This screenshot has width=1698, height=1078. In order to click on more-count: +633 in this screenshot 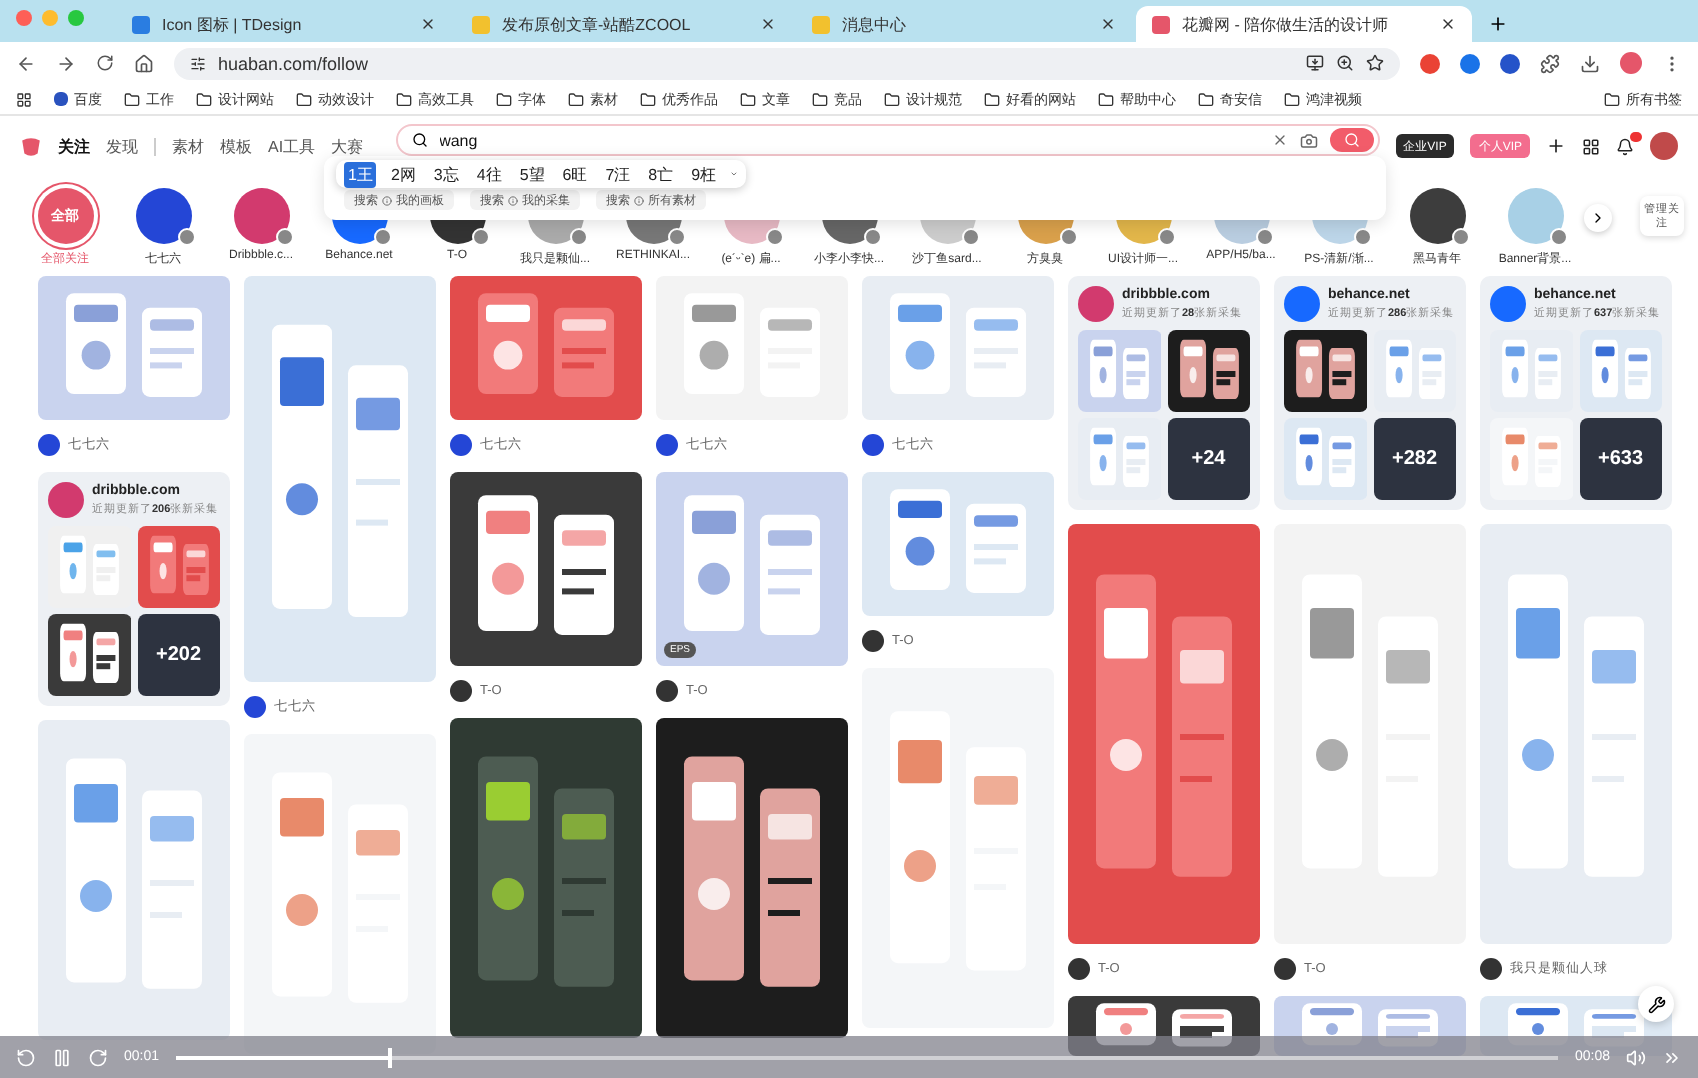, I will do `click(1620, 459)`.